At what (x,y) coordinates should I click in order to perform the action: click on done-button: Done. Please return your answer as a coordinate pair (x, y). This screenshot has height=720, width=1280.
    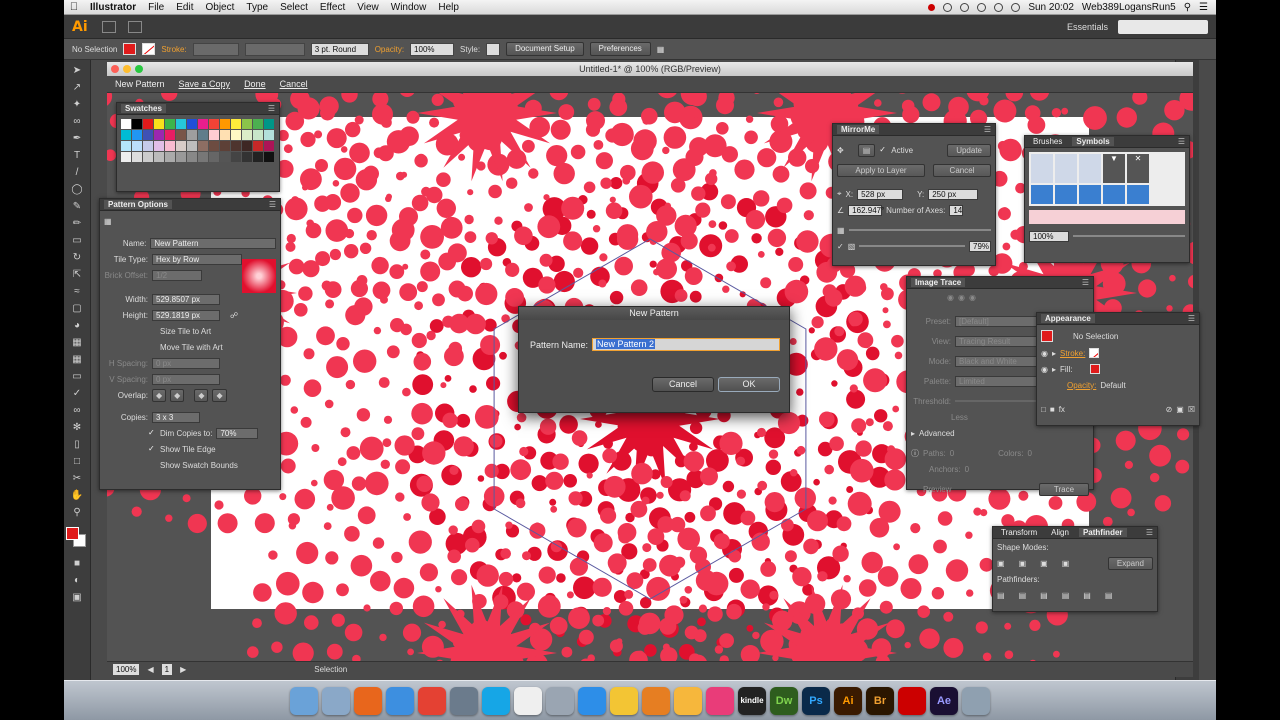
    Looking at the image, I should click on (255, 84).